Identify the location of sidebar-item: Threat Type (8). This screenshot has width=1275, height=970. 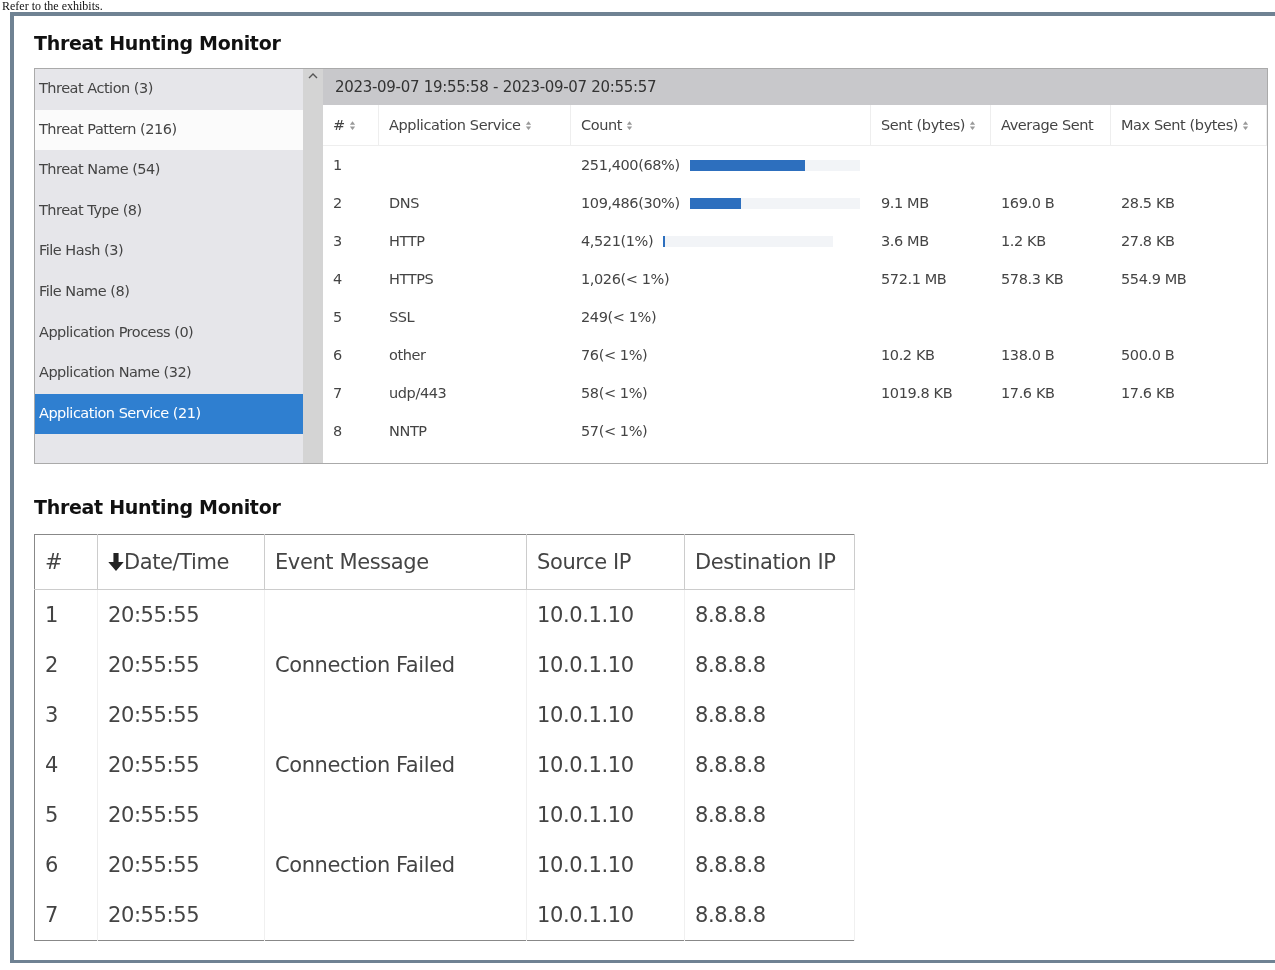
(169, 211).